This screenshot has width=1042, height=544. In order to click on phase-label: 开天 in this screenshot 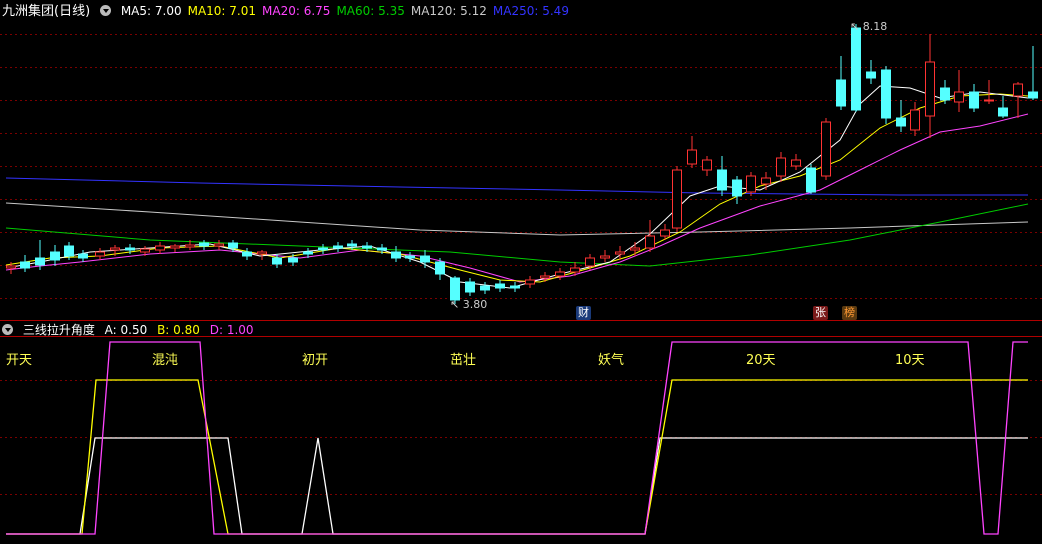, I will do `click(19, 360)`.